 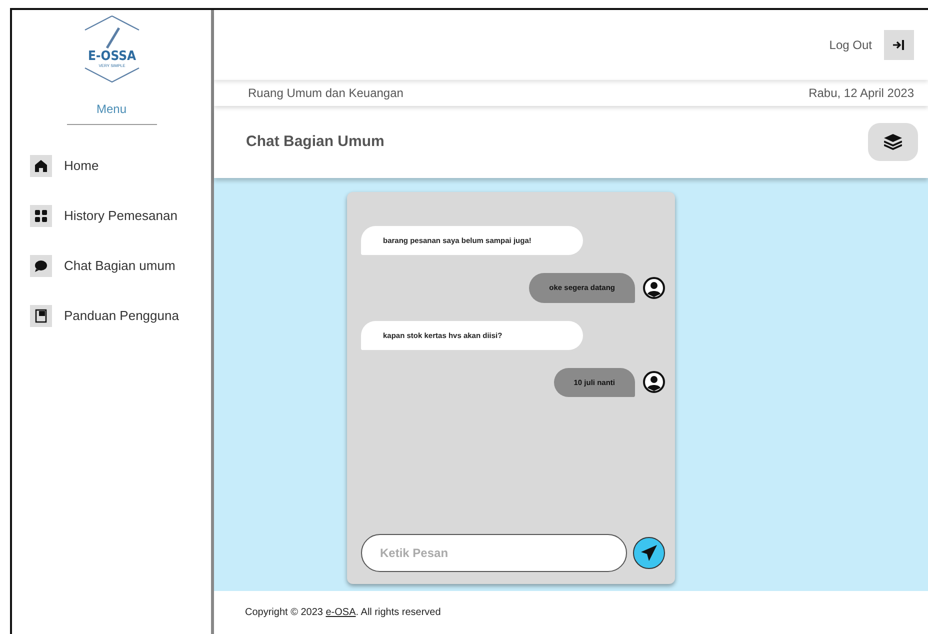 I want to click on layers-icon, so click(x=893, y=142).